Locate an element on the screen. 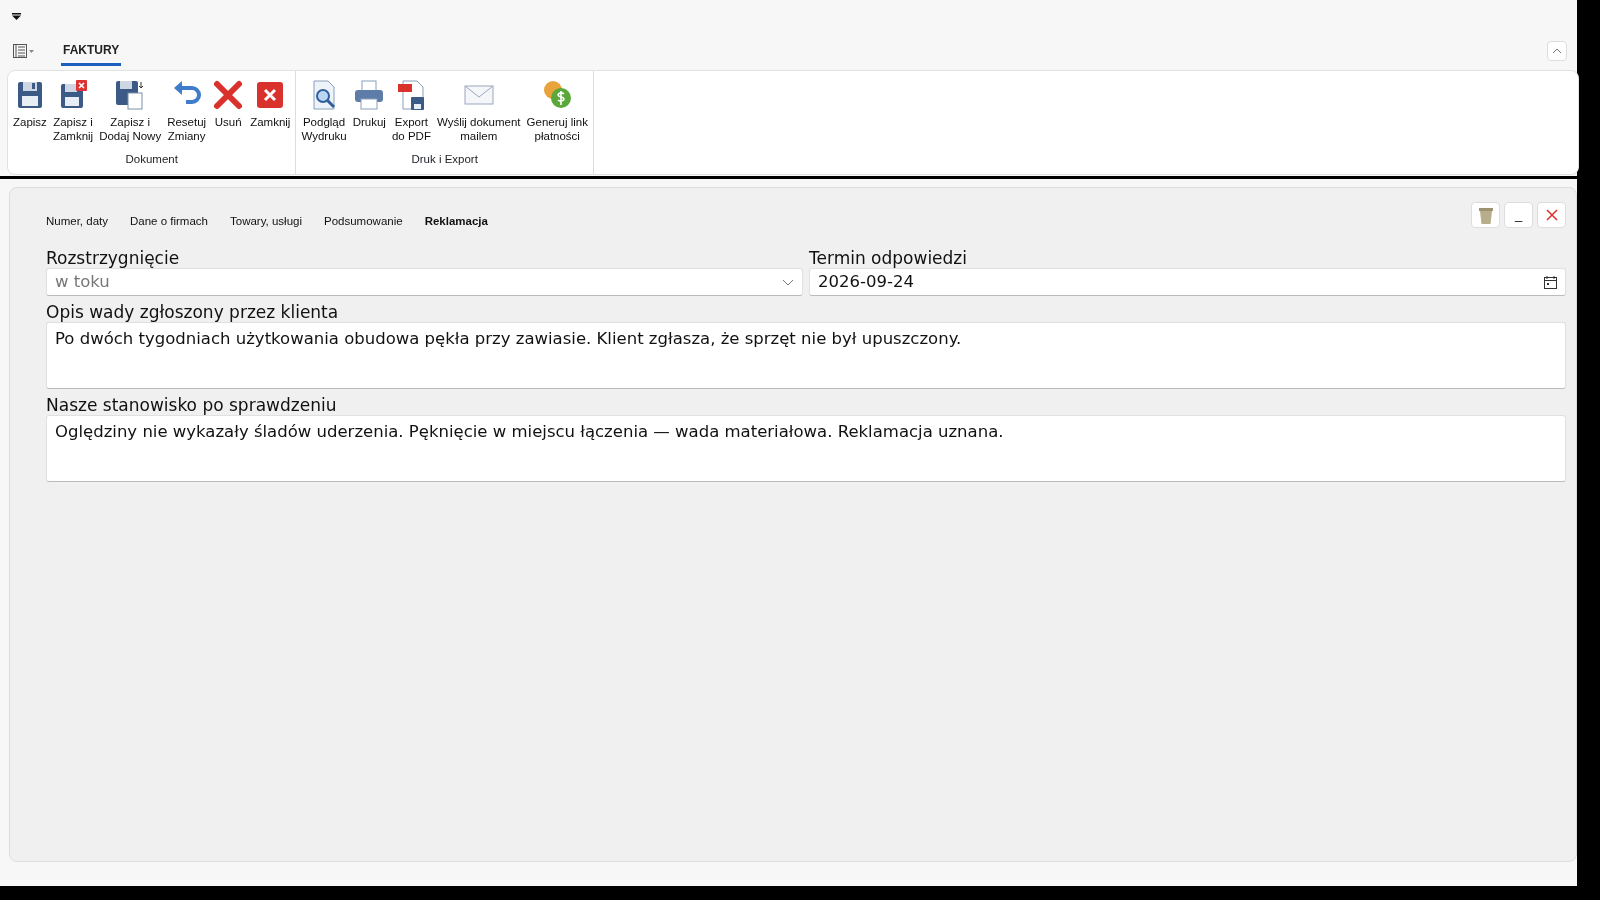 The image size is (1600, 900). field-label: Termin odpowiedzi is located at coordinates (888, 258).